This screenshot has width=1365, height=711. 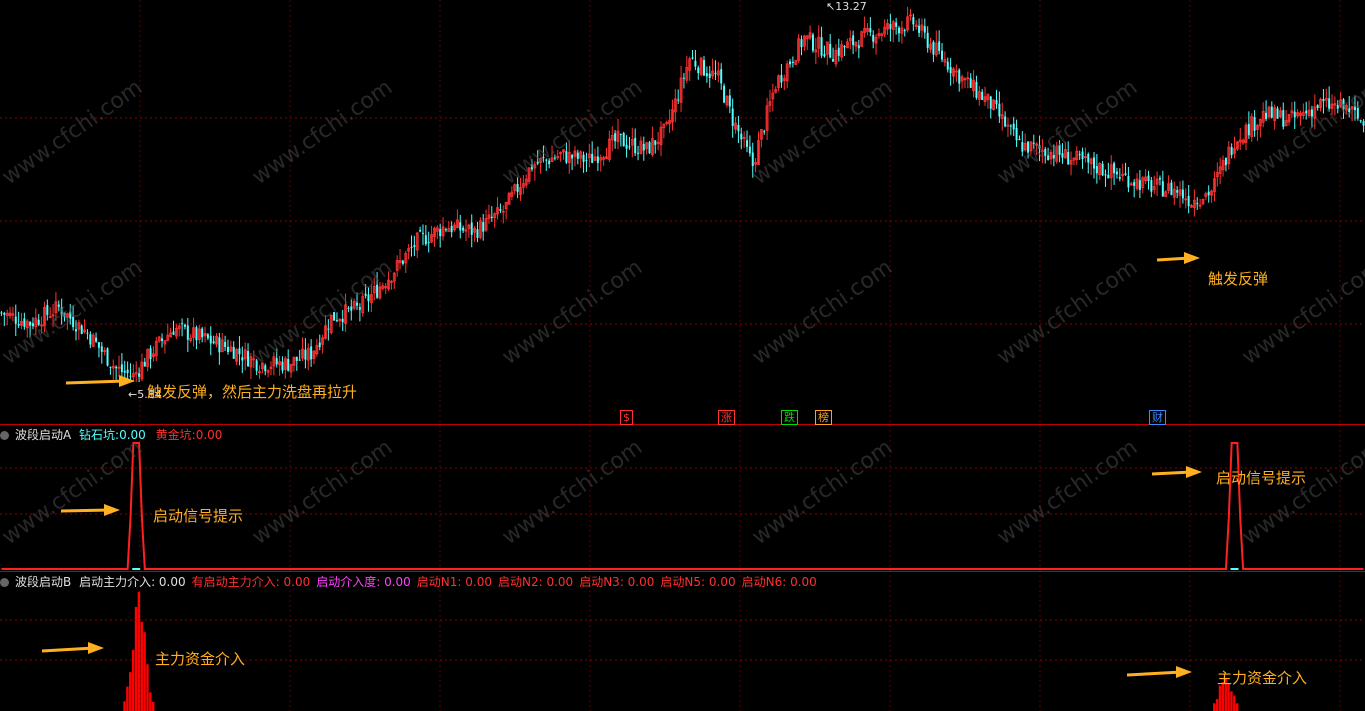 What do you see at coordinates (198, 516) in the screenshot?
I see `annotation-panel-a-left: 启动信号提示` at bounding box center [198, 516].